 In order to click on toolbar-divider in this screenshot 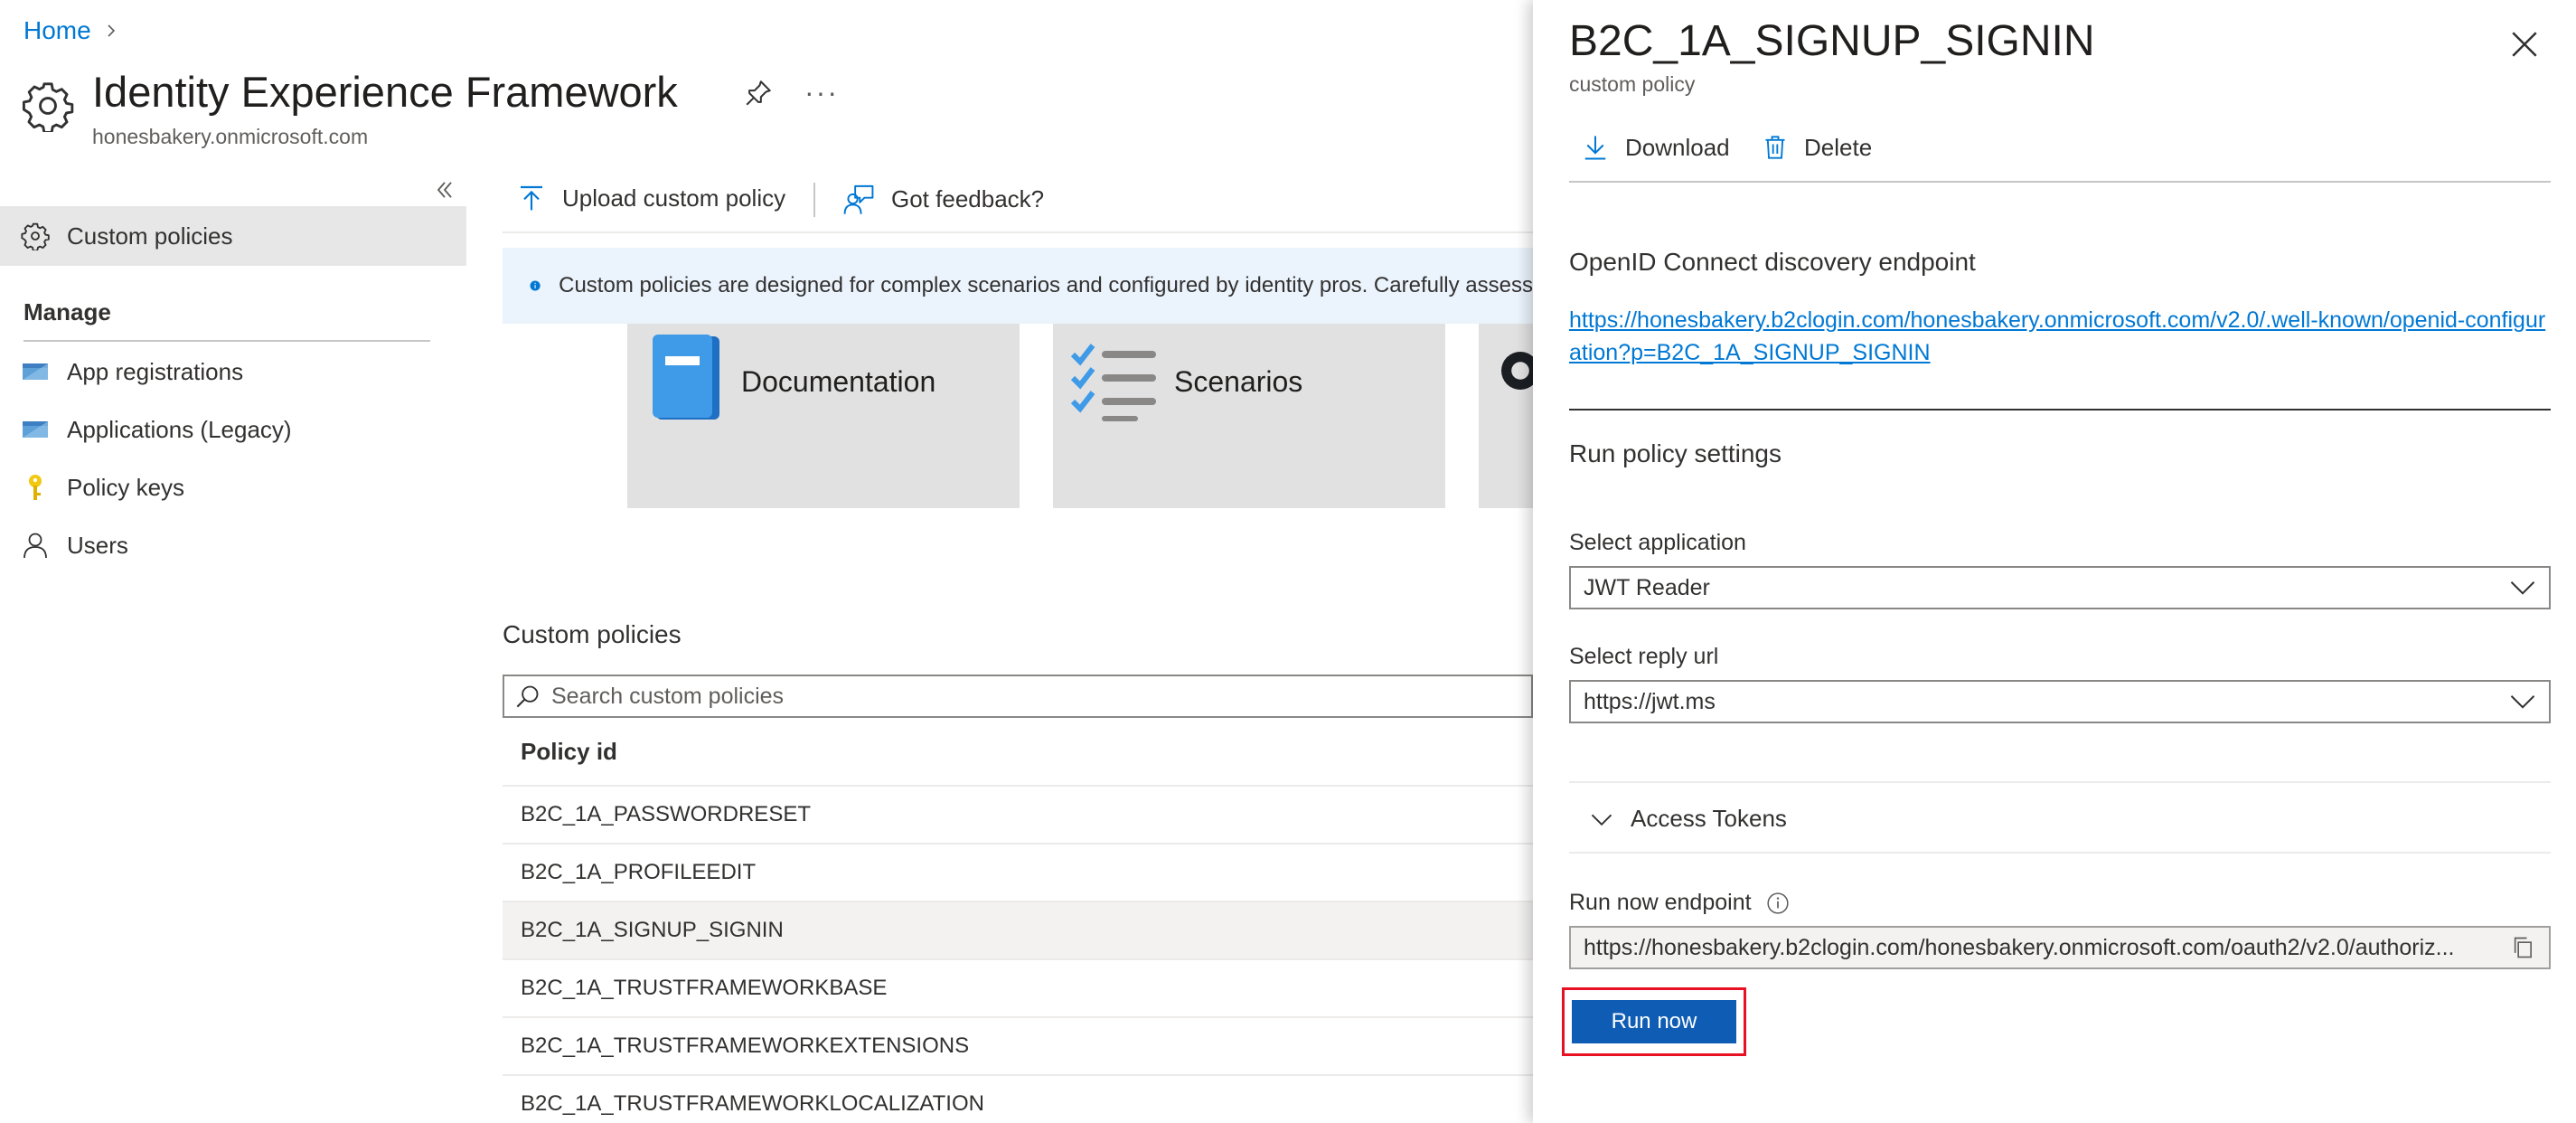, I will do `click(1018, 232)`.